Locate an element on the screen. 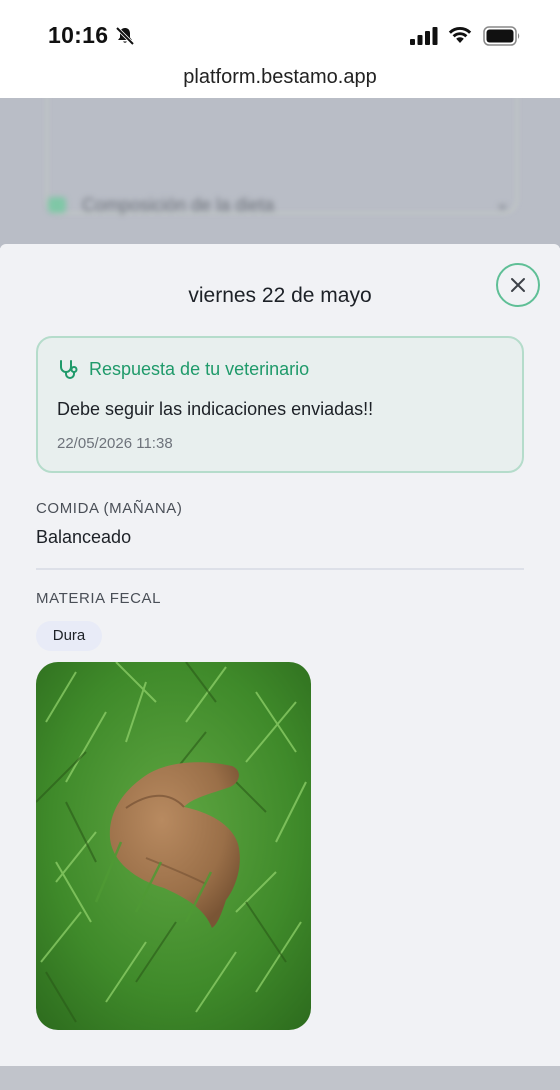 The width and height of the screenshot is (560, 1090). food-label: COMIDA (MAÑANA) is located at coordinates (109, 508).